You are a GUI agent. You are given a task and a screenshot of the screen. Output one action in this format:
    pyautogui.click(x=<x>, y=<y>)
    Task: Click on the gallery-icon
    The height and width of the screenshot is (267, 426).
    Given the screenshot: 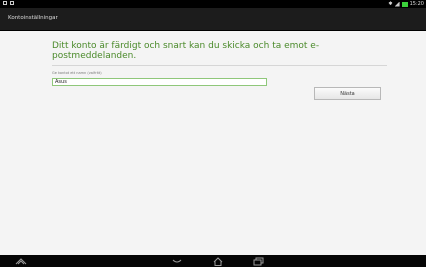 What is the action you would take?
    pyautogui.click(x=12, y=3)
    